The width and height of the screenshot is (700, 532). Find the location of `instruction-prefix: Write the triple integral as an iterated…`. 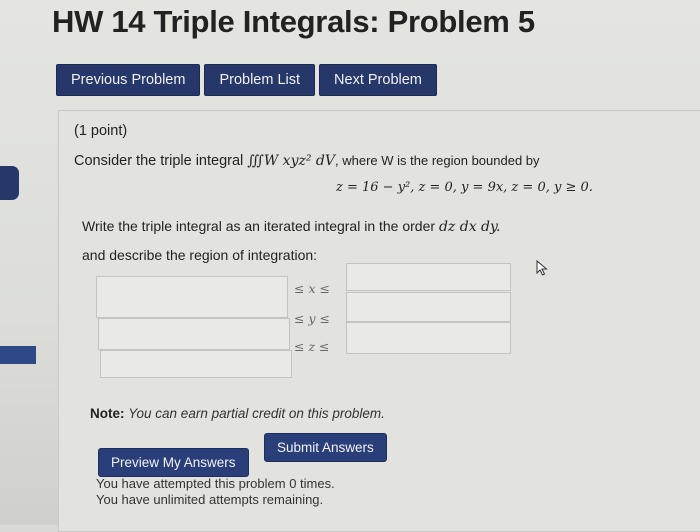

instruction-prefix: Write the triple integral as an iterated… is located at coordinates (259, 226).